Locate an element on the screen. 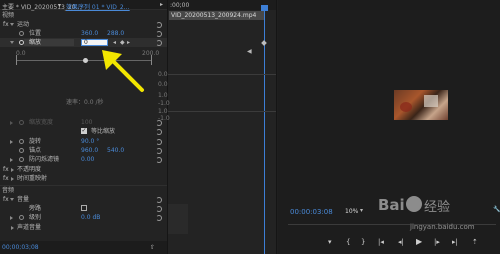 The image size is (500, 254). watermark-brand-logo: 经验 is located at coordinates (437, 207).